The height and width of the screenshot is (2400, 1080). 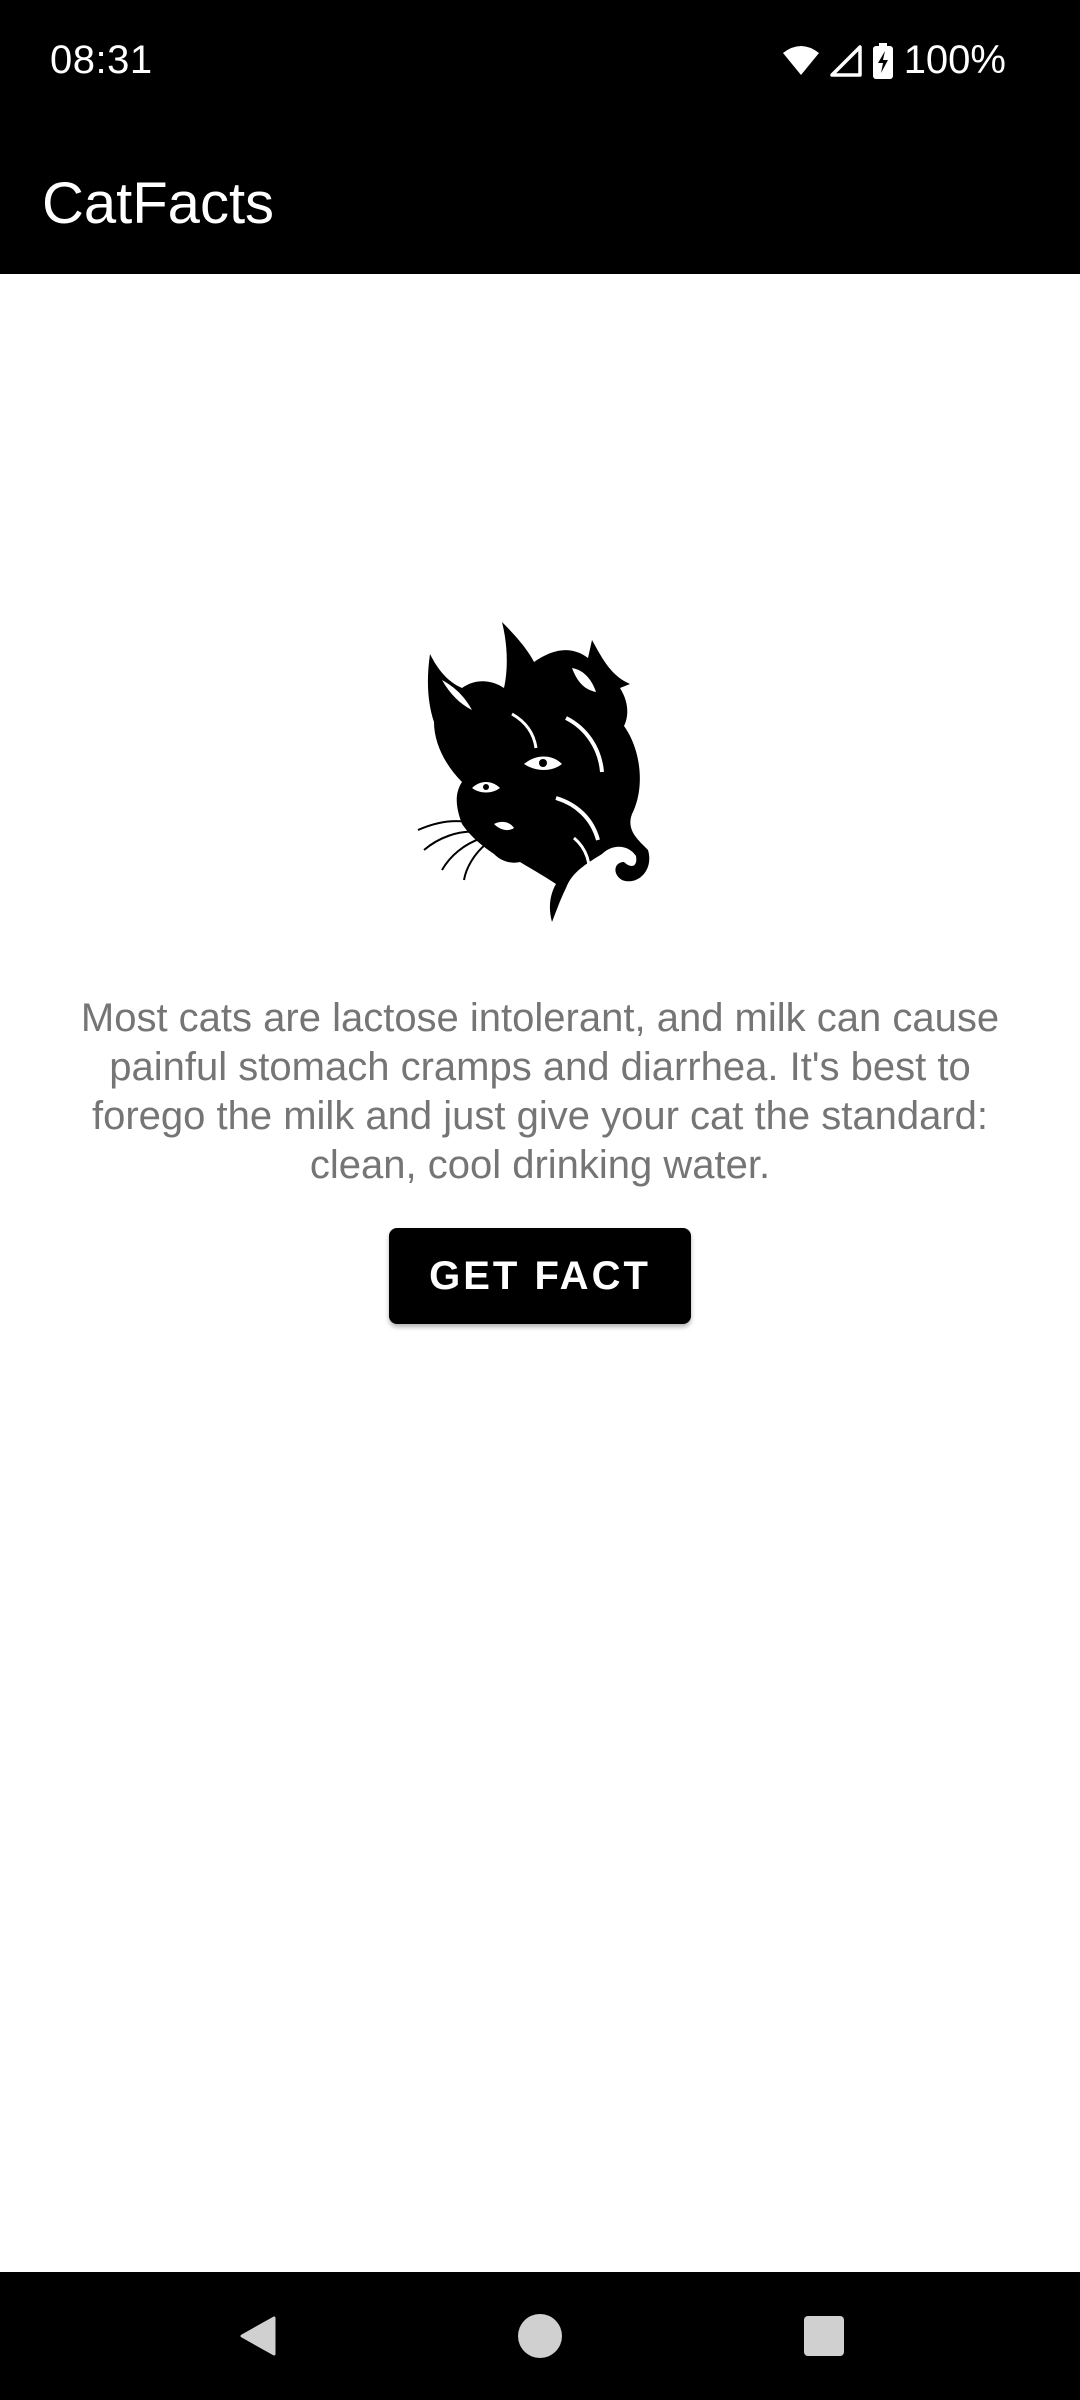 I want to click on navigation-bar, so click(x=540, y=2336).